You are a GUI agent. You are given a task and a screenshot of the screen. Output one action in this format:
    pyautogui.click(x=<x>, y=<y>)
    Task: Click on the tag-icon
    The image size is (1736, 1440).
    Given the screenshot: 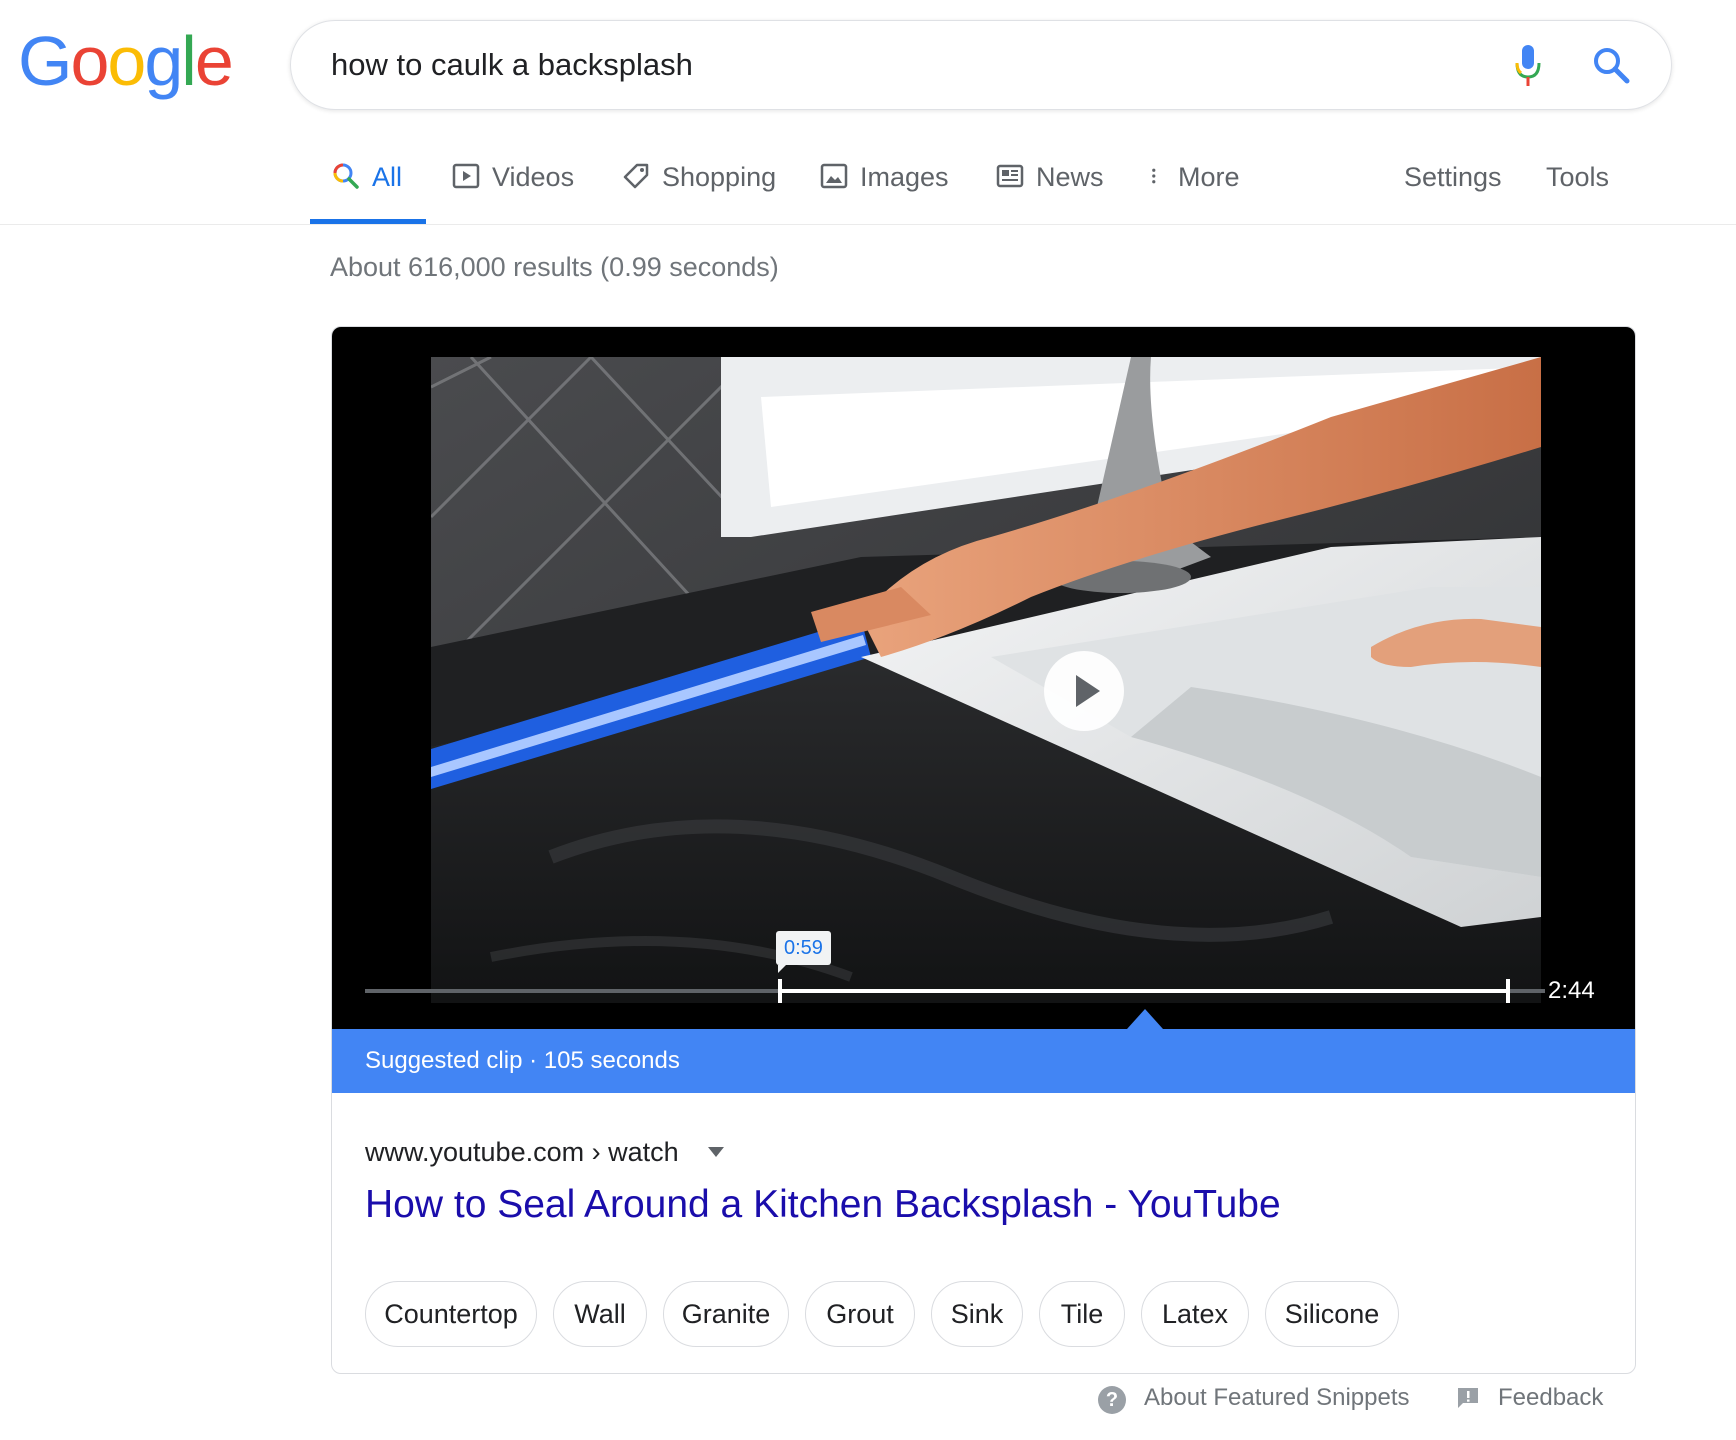 What is the action you would take?
    pyautogui.click(x=636, y=176)
    